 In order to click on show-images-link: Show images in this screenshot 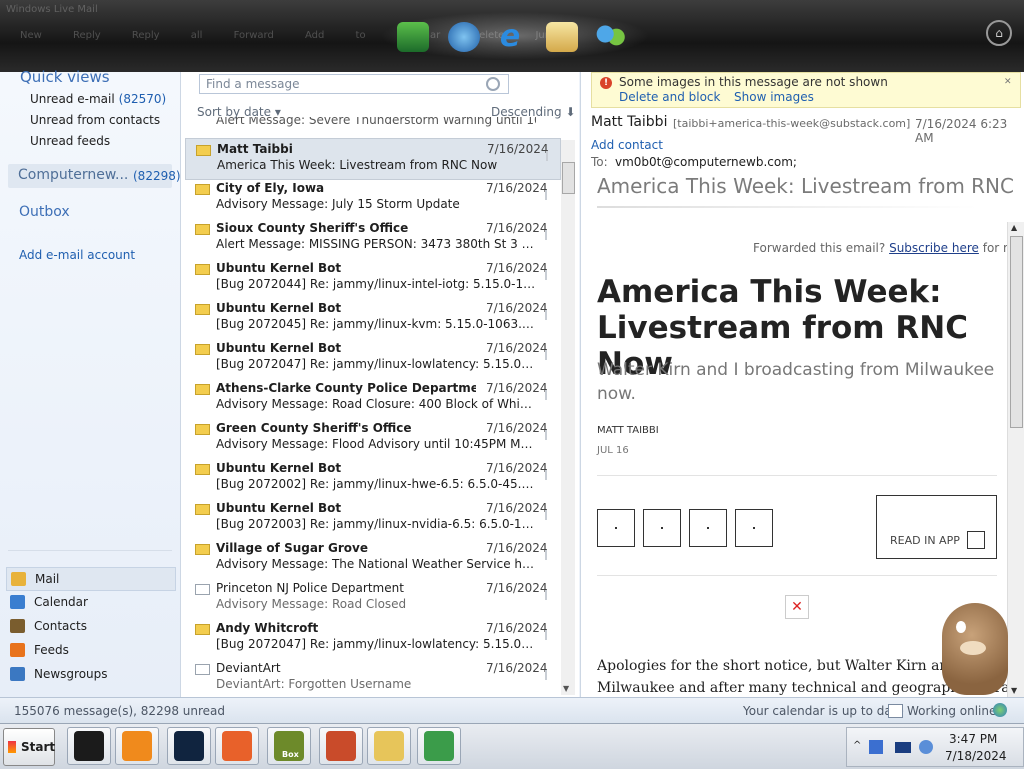, I will do `click(774, 97)`.